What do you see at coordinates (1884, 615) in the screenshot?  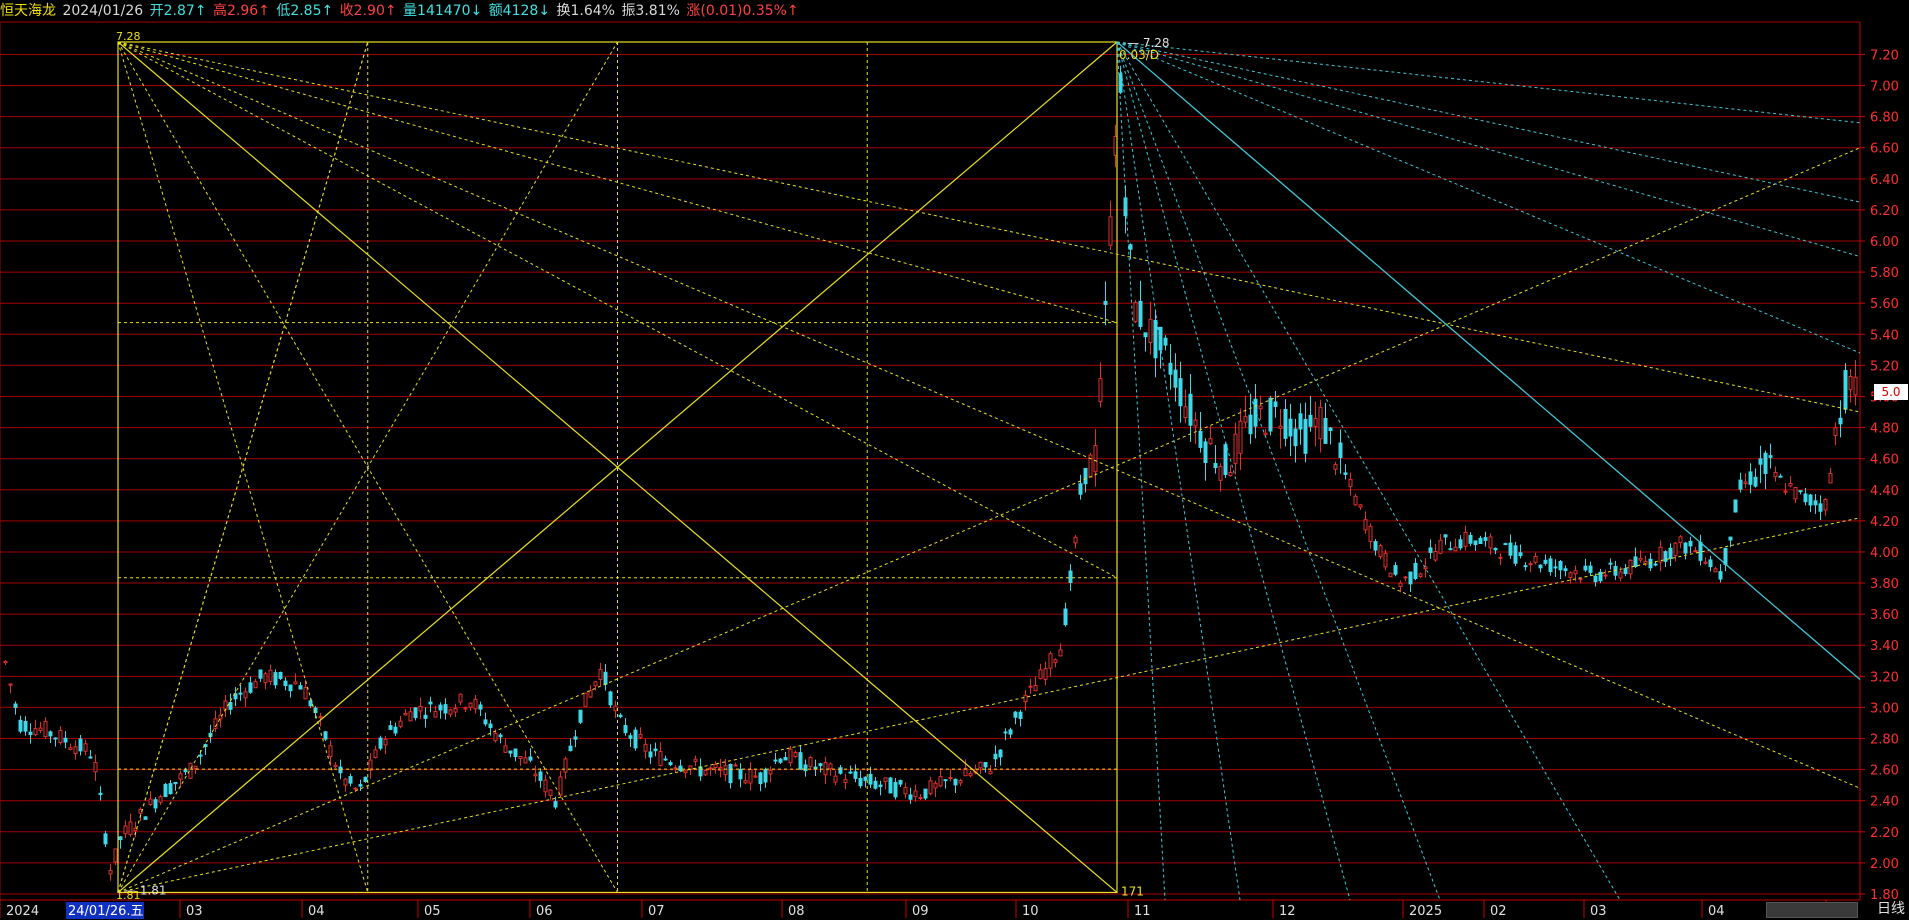 I see `y-tick-label: 3.60` at bounding box center [1884, 615].